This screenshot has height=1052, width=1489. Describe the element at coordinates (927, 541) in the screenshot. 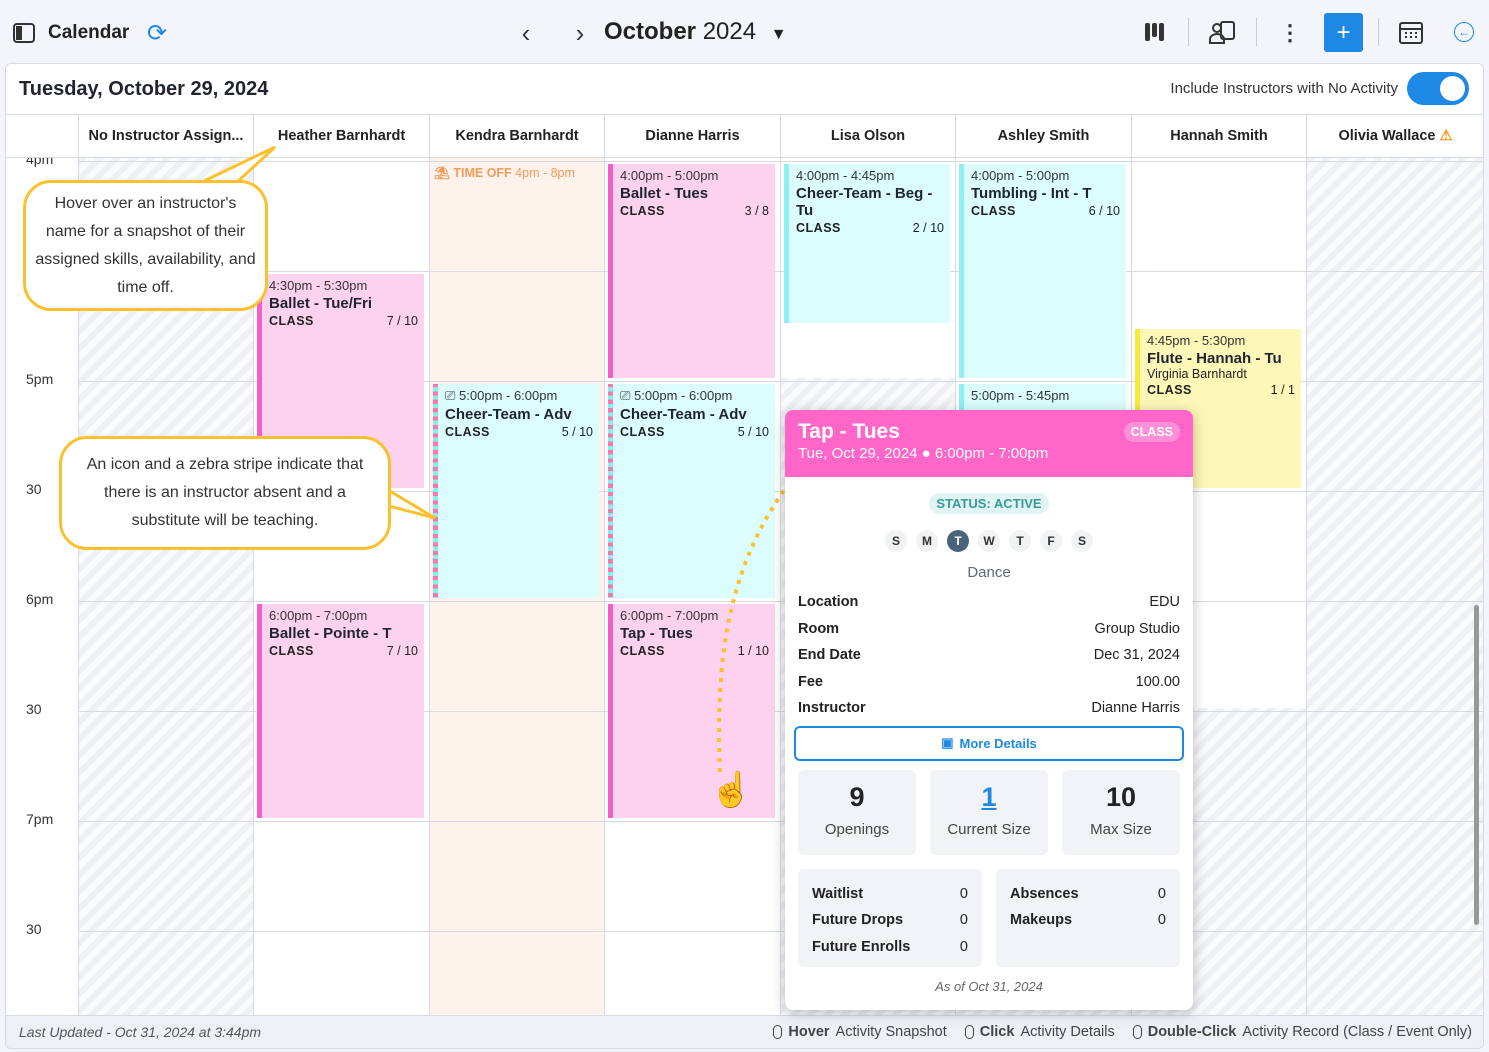

I see `weekday-indicator: M` at that location.